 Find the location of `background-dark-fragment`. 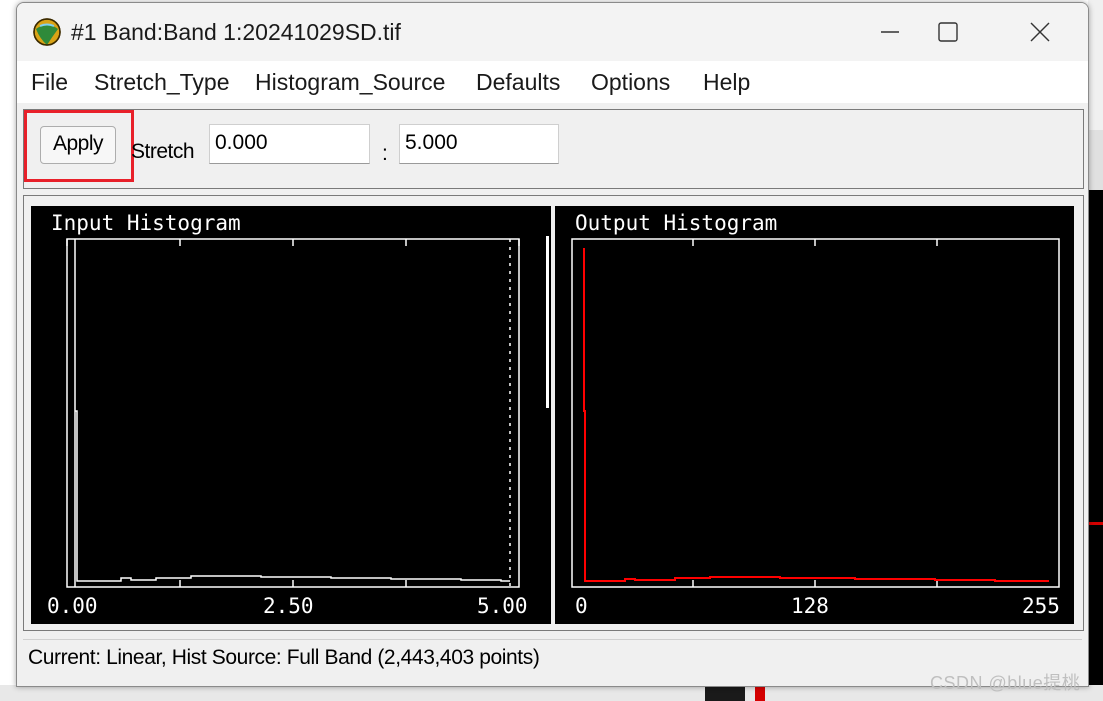

background-dark-fragment is located at coordinates (725, 693).